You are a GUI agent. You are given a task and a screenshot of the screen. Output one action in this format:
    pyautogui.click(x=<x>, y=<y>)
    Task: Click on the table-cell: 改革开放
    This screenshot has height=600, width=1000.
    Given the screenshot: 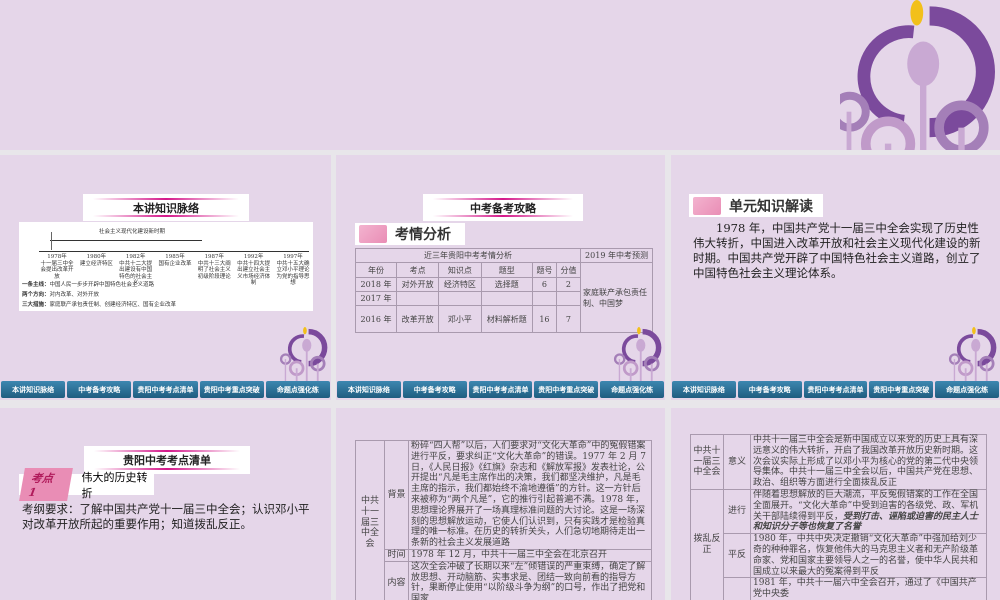 What is the action you would take?
    pyautogui.click(x=418, y=319)
    